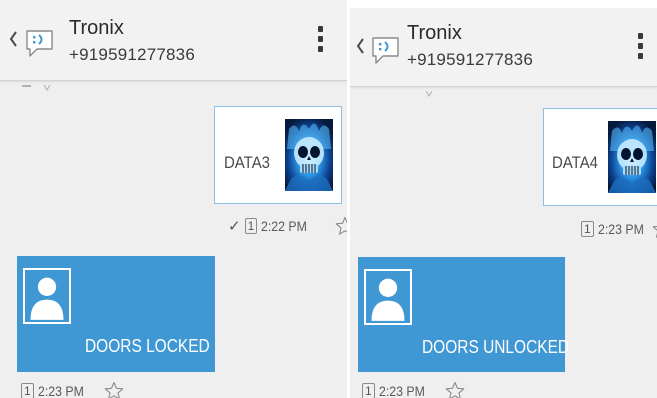 The height and width of the screenshot is (398, 657). Describe the element at coordinates (600, 157) in the screenshot. I see `outgoing-message-bubble: DATA4` at that location.